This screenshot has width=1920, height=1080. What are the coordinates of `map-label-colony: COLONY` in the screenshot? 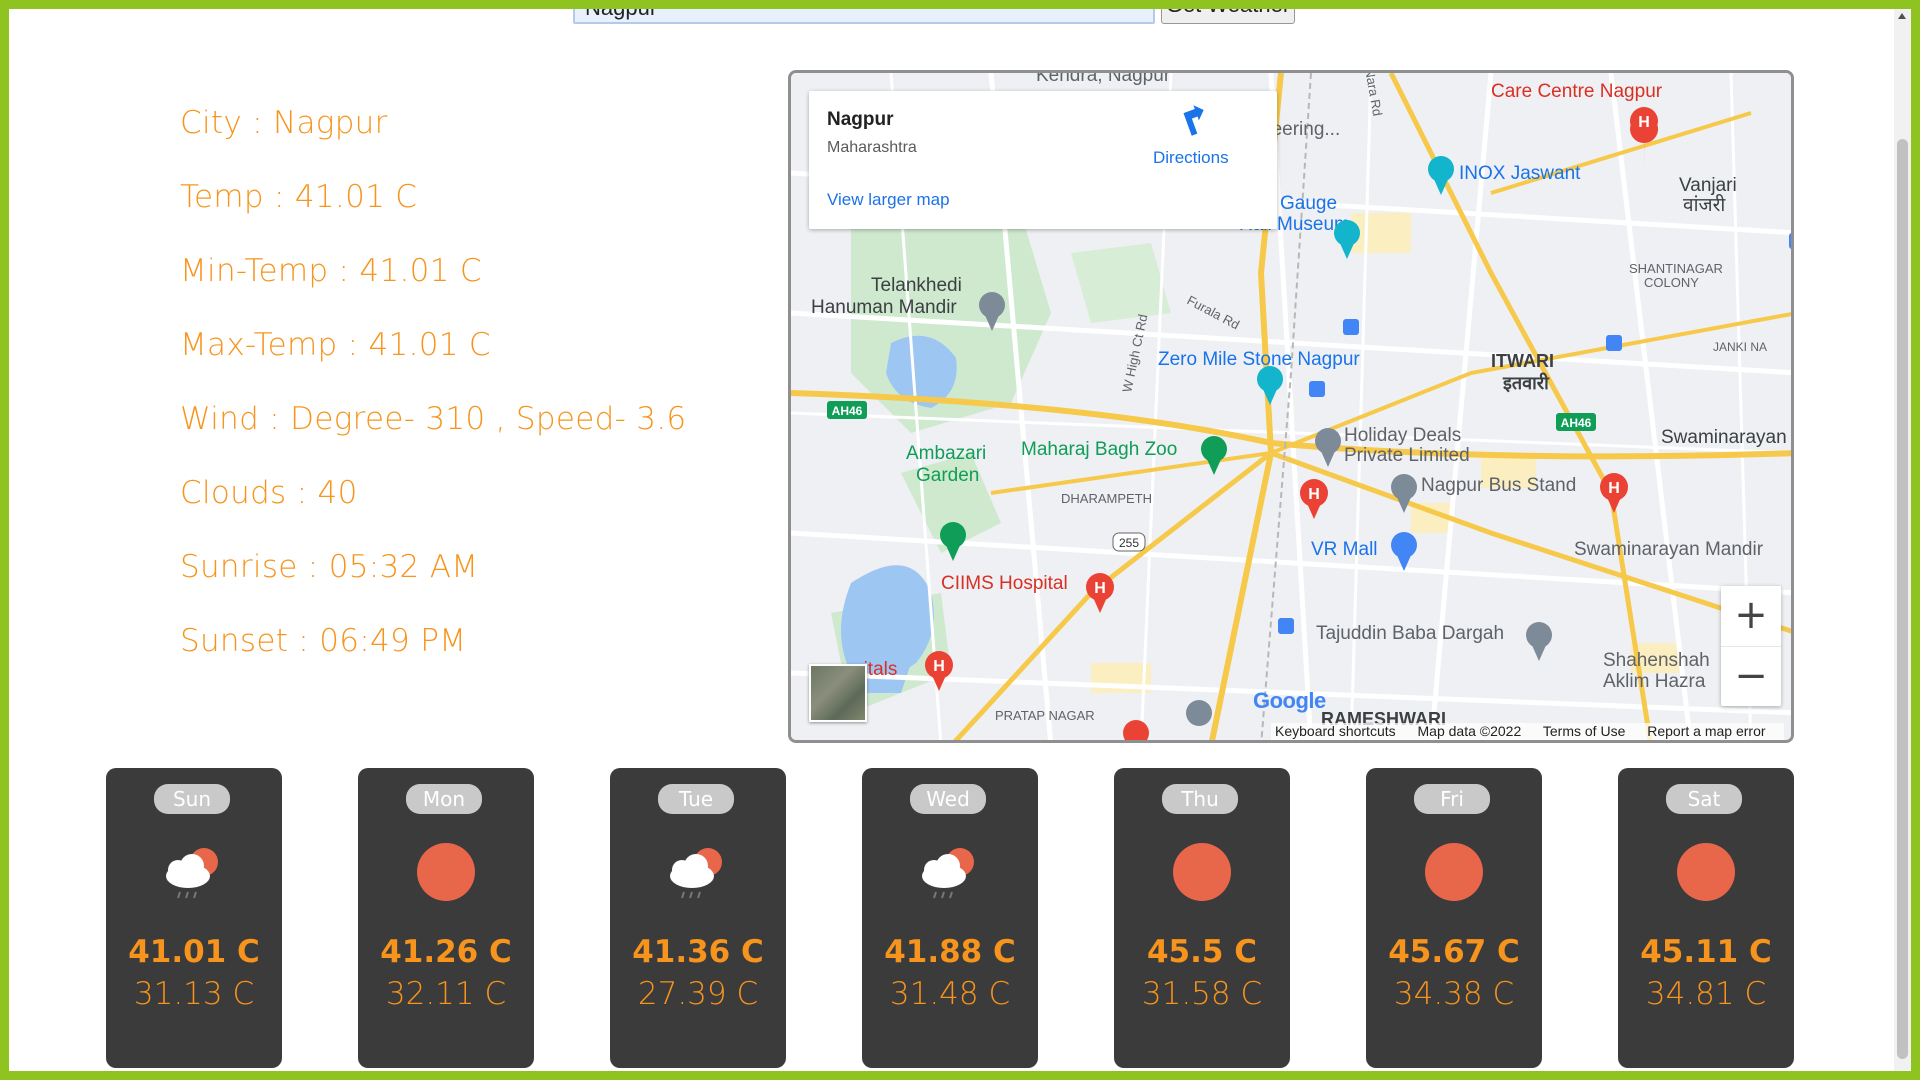 It's located at (1671, 282).